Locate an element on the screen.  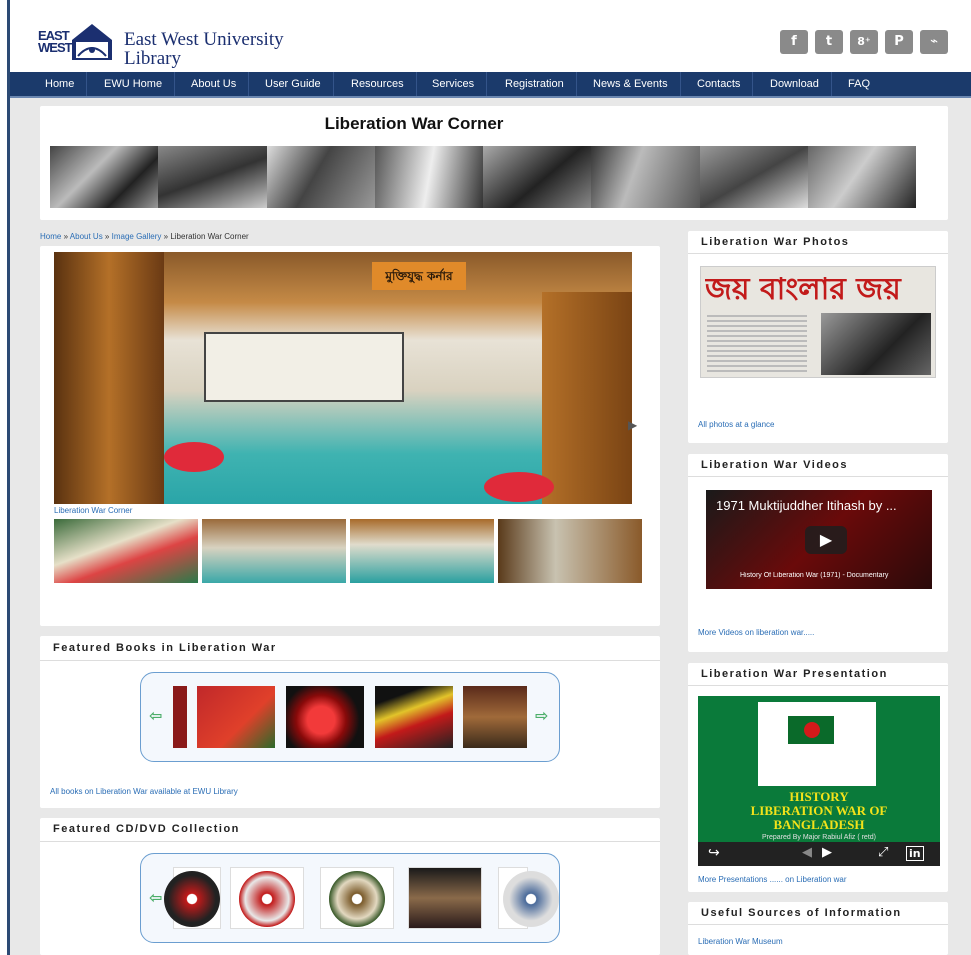
newspaper-text is located at coordinates (757, 344).